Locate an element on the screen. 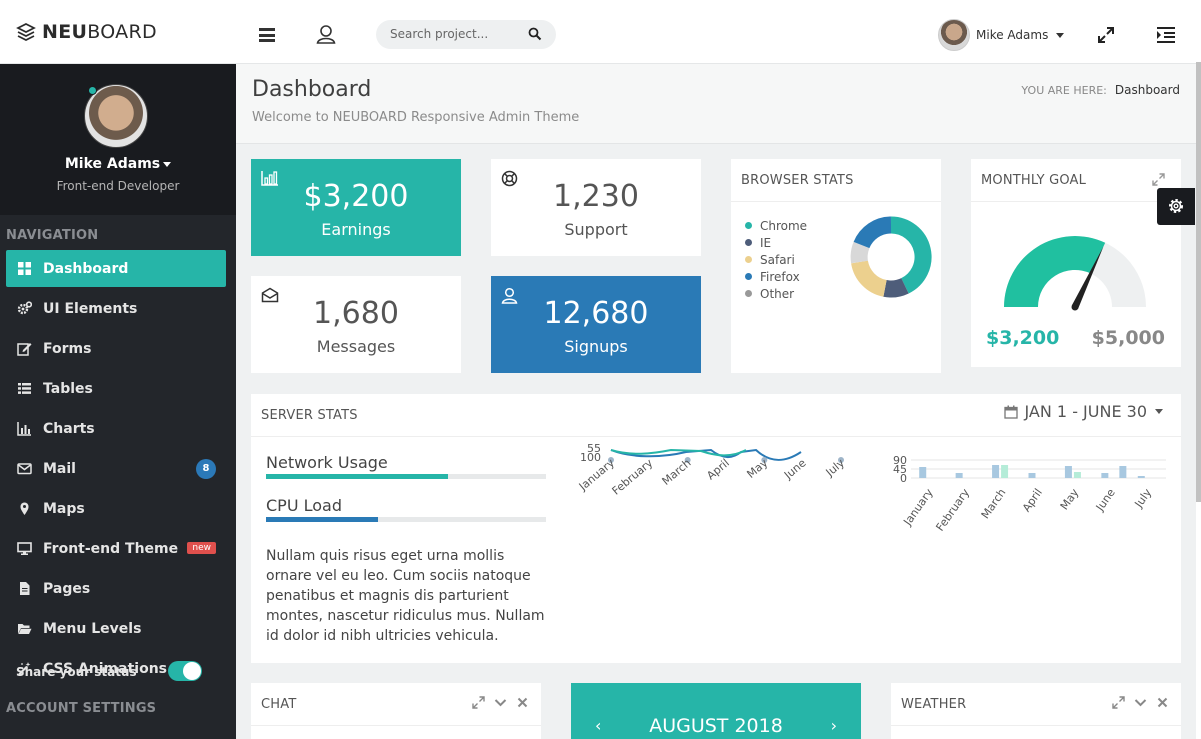 The height and width of the screenshot is (739, 1201). legend-item: Chrome is located at coordinates (776, 225).